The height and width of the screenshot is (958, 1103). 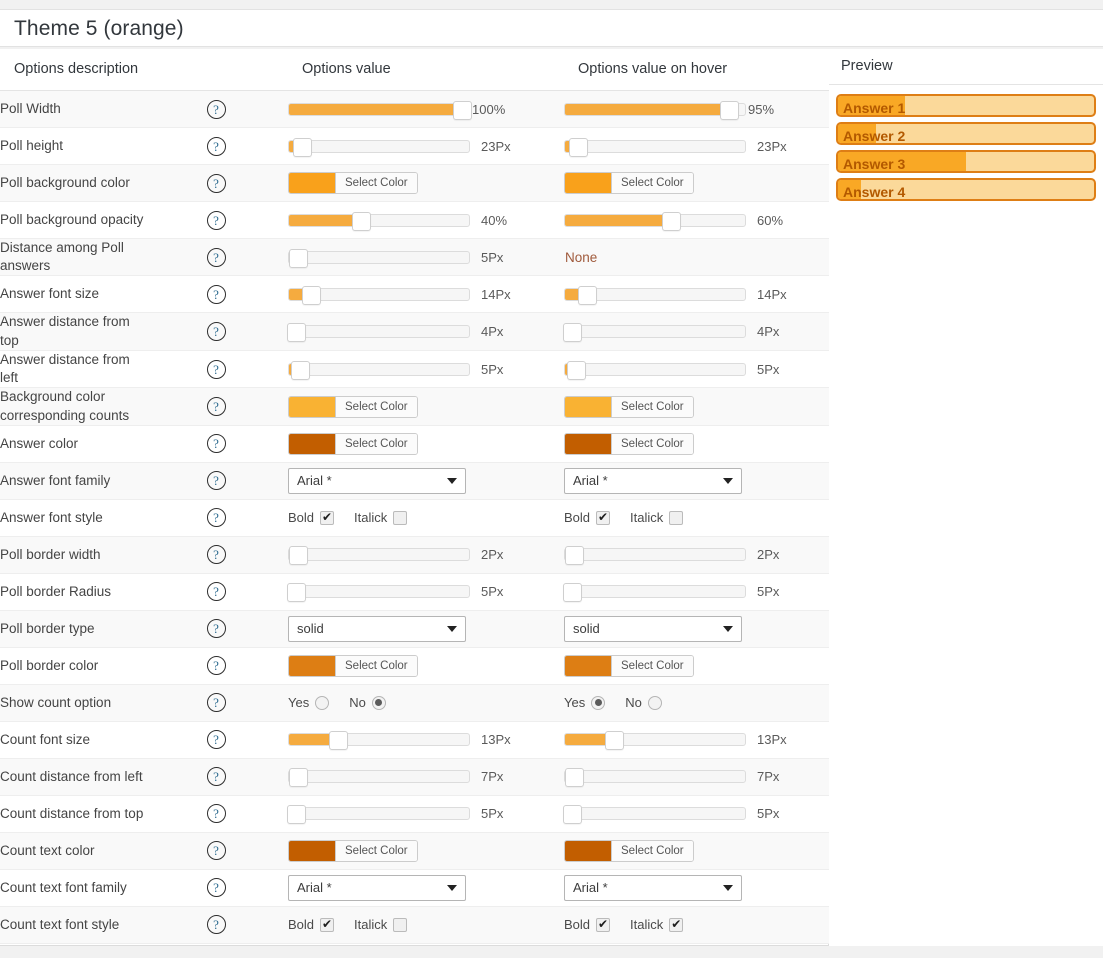 What do you see at coordinates (654, 702) in the screenshot?
I see `no-radio-hover` at bounding box center [654, 702].